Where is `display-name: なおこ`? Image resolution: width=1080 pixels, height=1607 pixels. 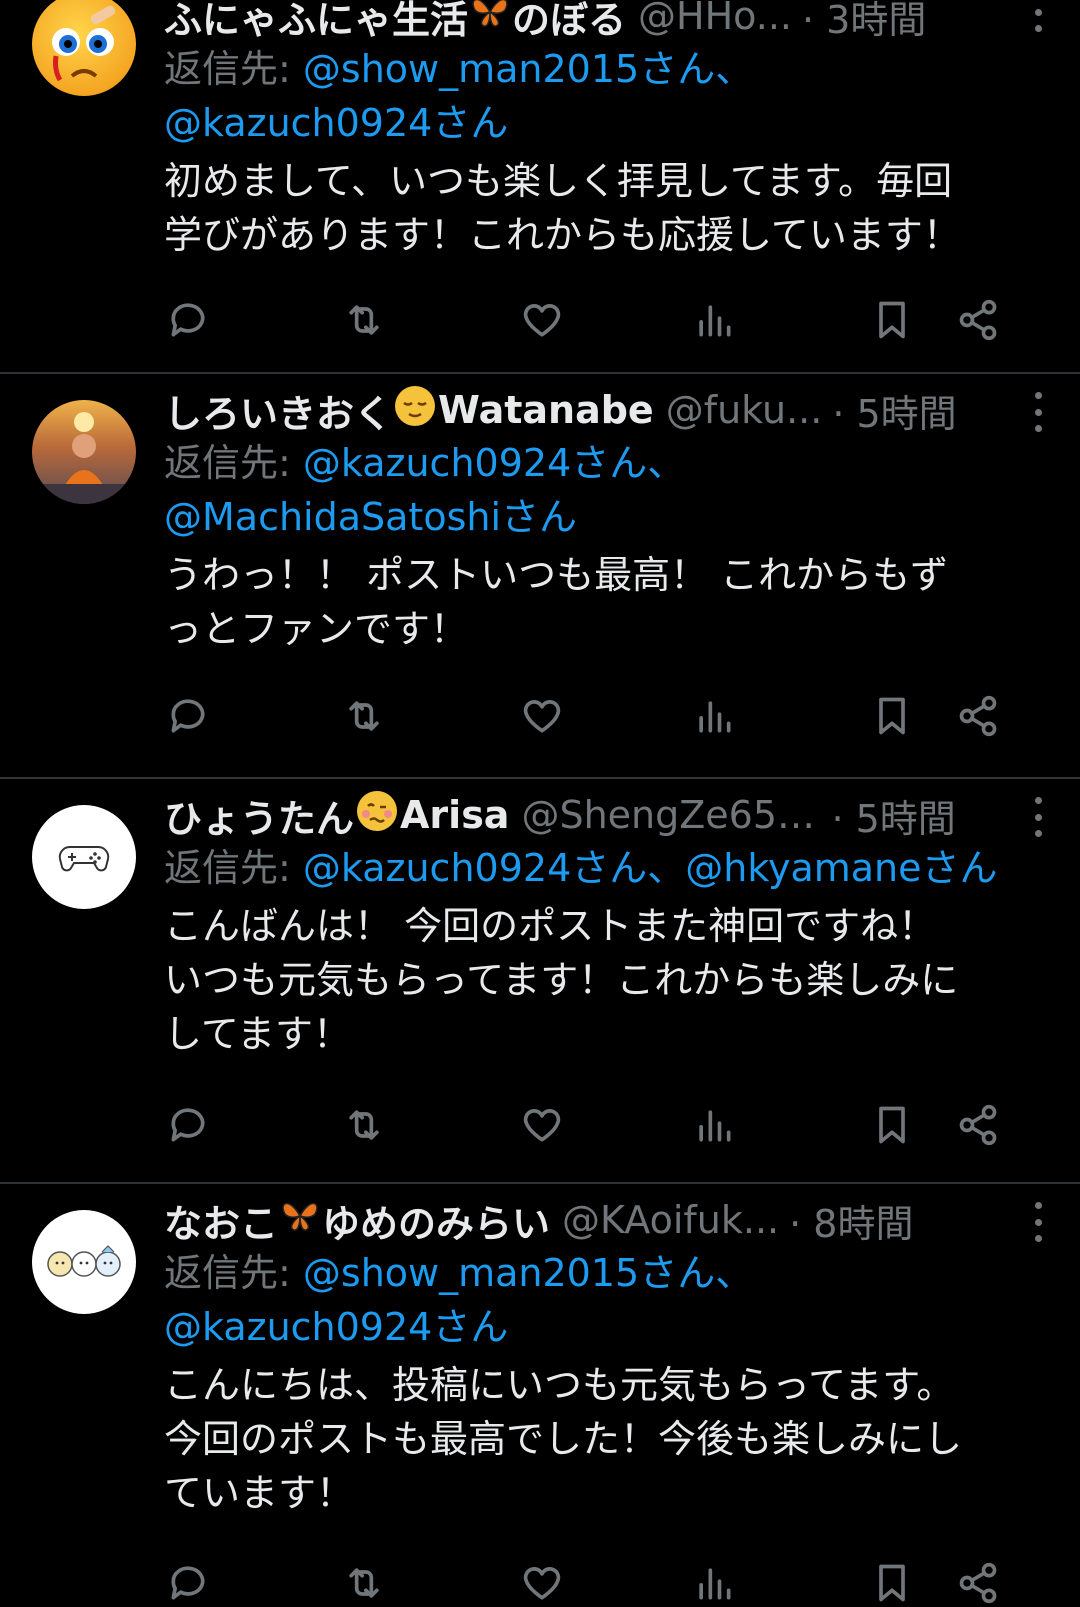
display-name: なおこ is located at coordinates (221, 1220).